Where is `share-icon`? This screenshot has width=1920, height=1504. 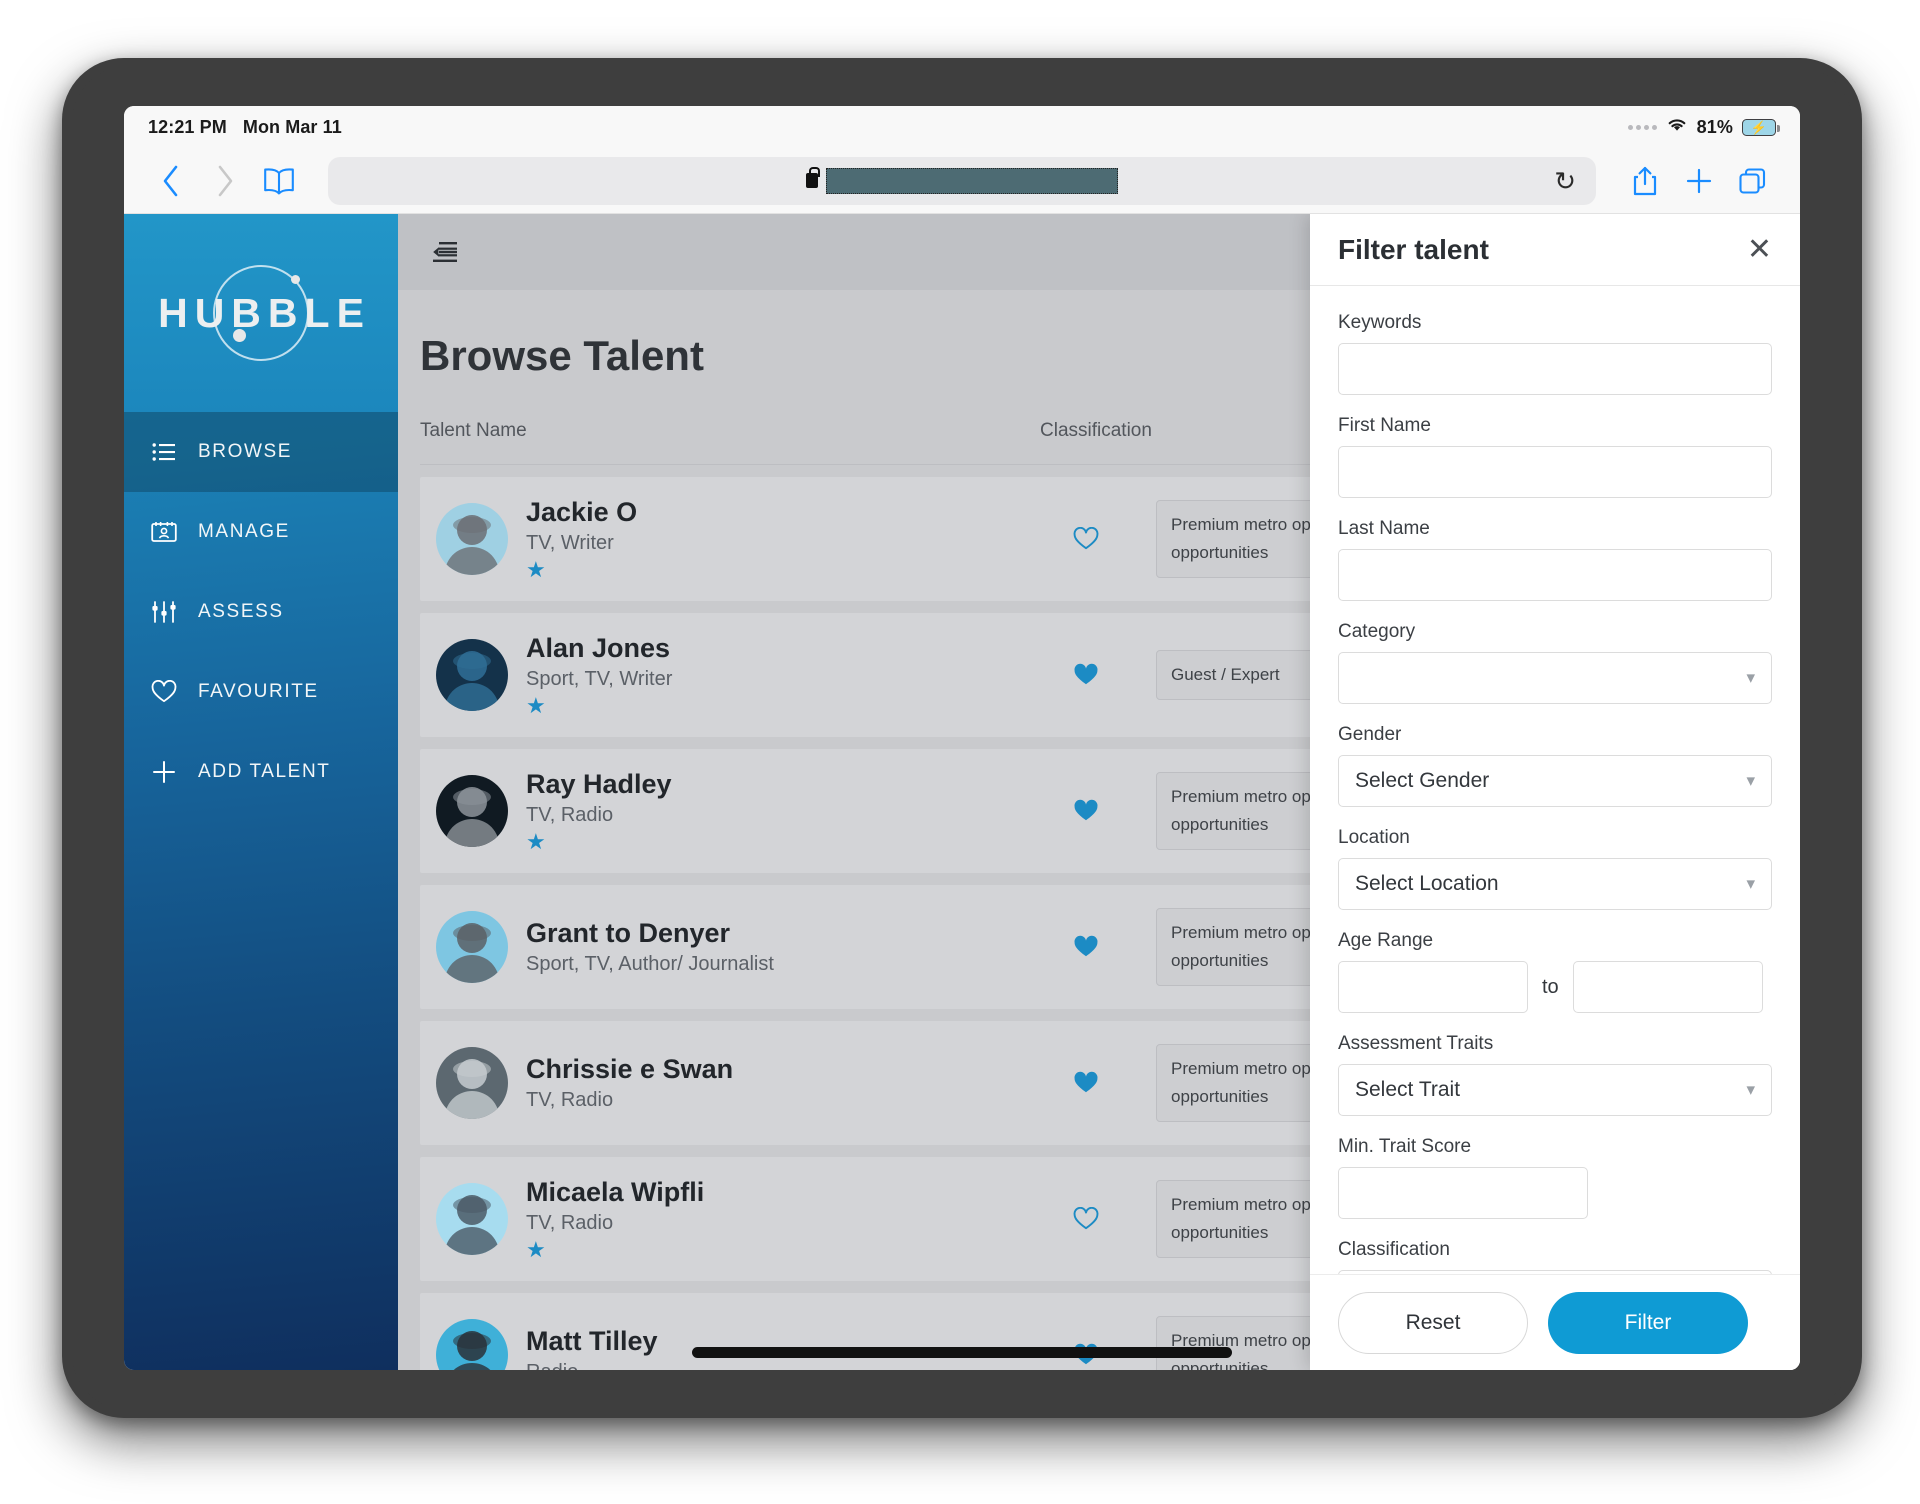
share-icon is located at coordinates (1645, 181).